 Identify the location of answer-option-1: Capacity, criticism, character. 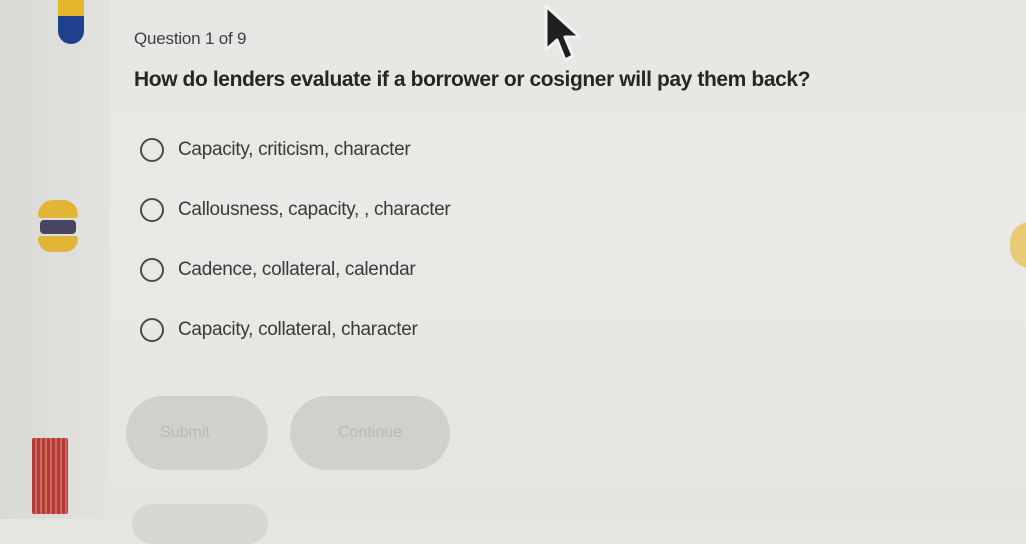
(275, 150).